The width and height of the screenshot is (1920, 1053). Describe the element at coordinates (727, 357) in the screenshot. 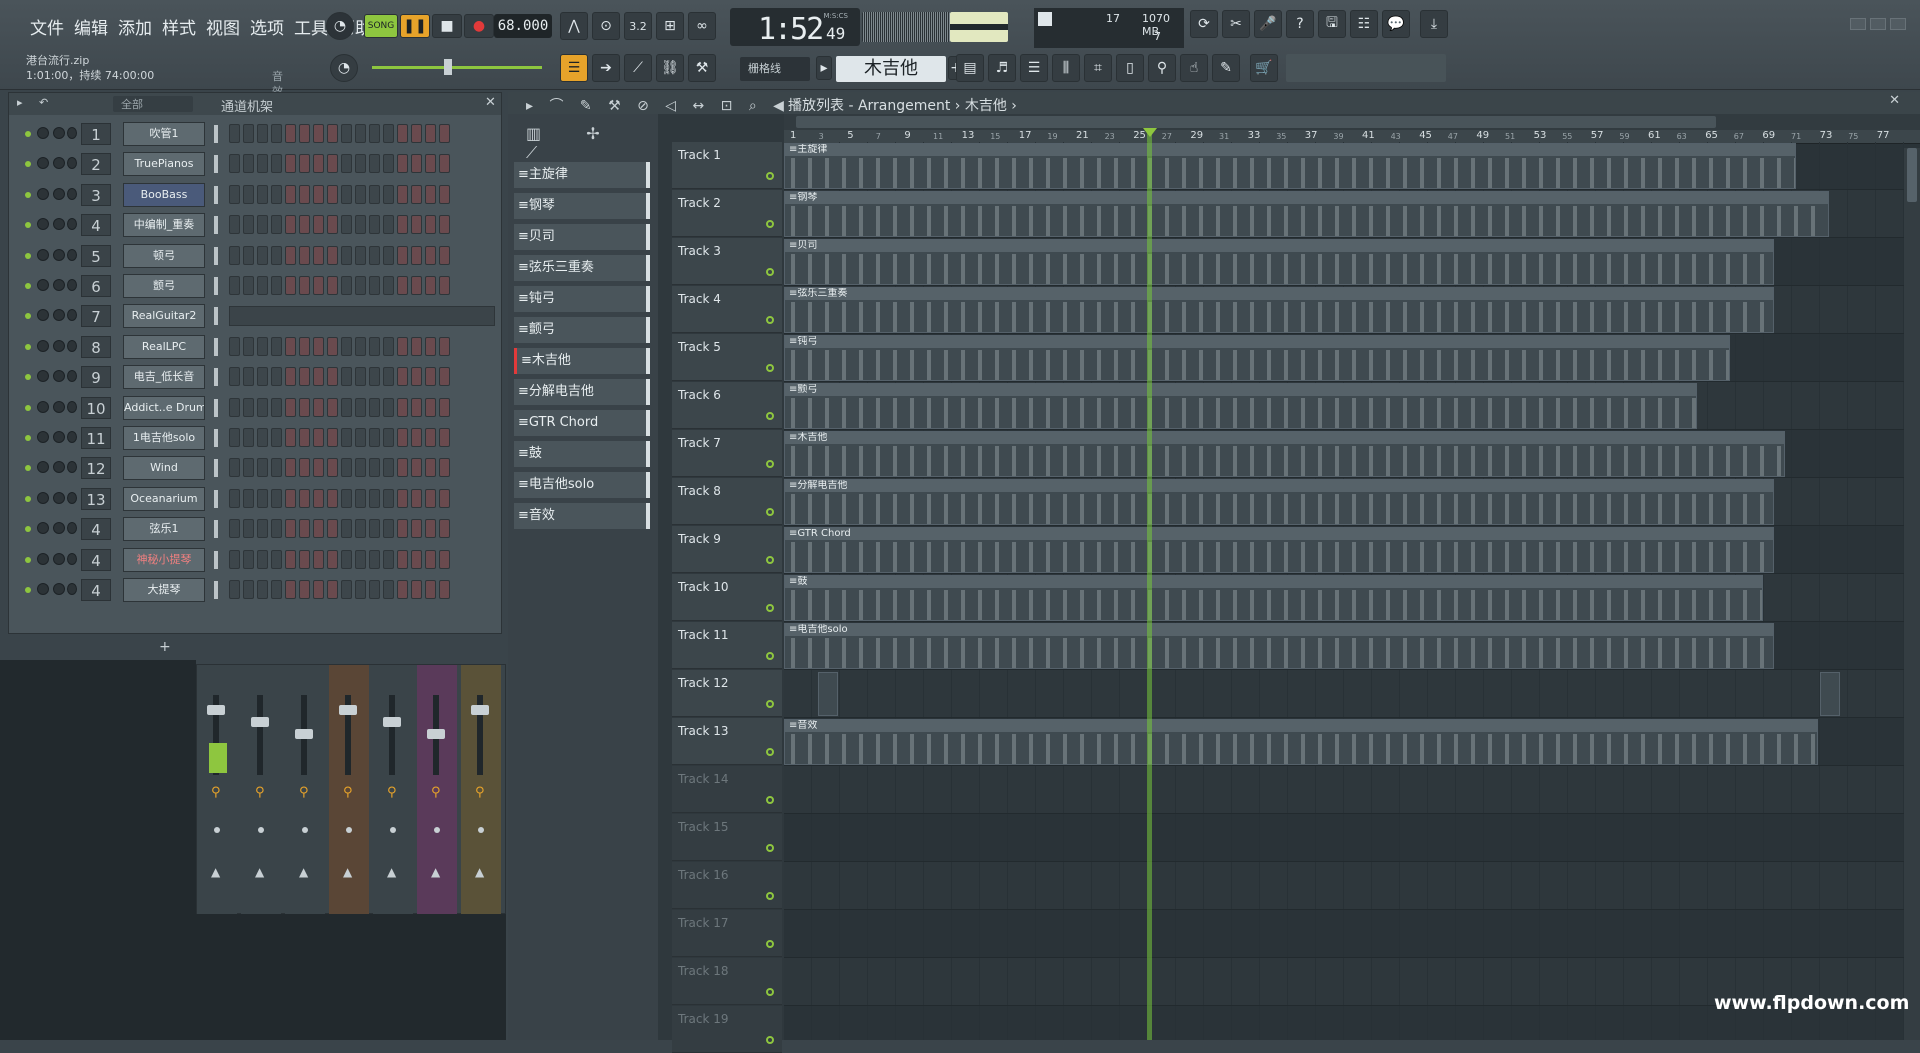

I see `track-header: Track 5` at that location.